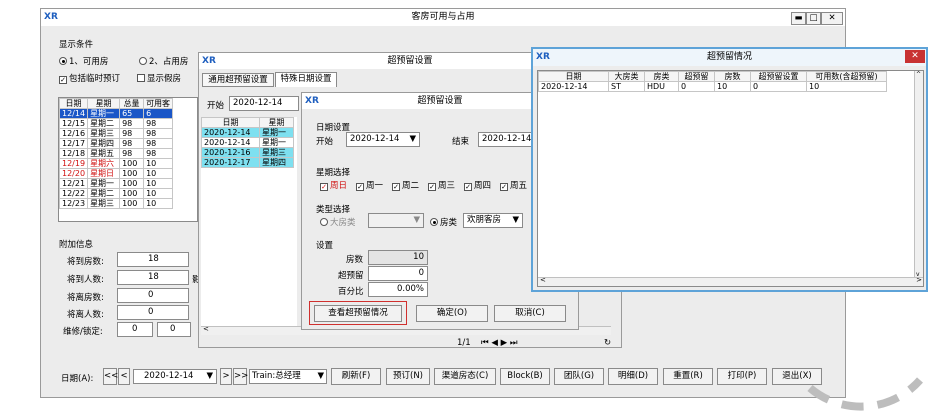  What do you see at coordinates (729, 57) in the screenshot?
I see `status-titlebar: XR 超预留情况 ✕` at bounding box center [729, 57].